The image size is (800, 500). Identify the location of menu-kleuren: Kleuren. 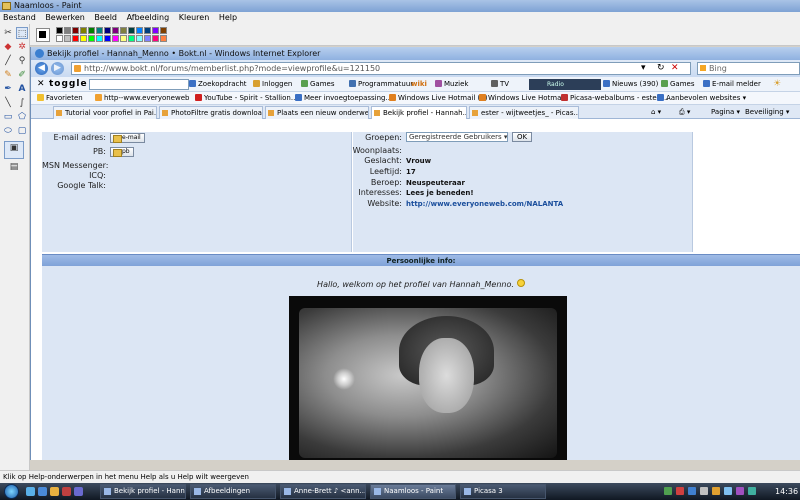
(194, 17).